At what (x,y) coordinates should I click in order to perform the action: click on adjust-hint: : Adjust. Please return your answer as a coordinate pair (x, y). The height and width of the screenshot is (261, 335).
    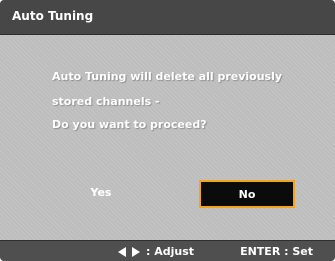
    Looking at the image, I should click on (156, 251).